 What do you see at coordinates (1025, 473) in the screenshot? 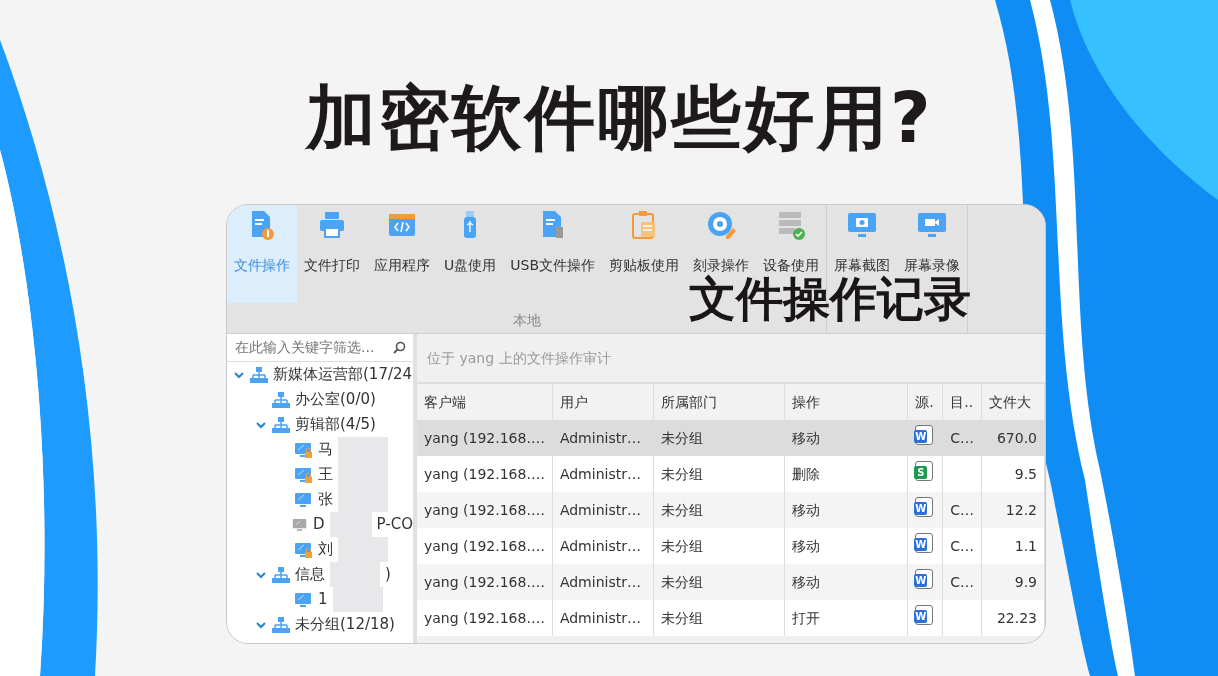
I see `table-cell: 9.5` at bounding box center [1025, 473].